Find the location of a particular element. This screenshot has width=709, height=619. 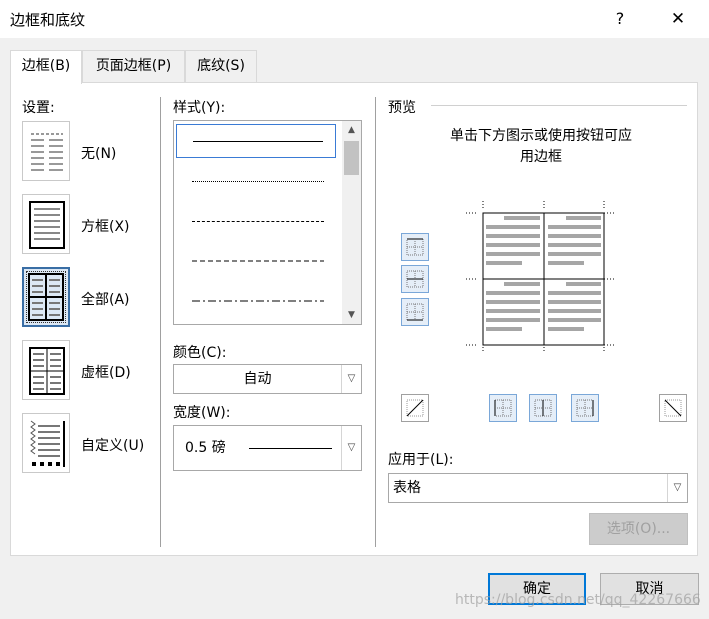

color-value: 自动 is located at coordinates (257, 379).